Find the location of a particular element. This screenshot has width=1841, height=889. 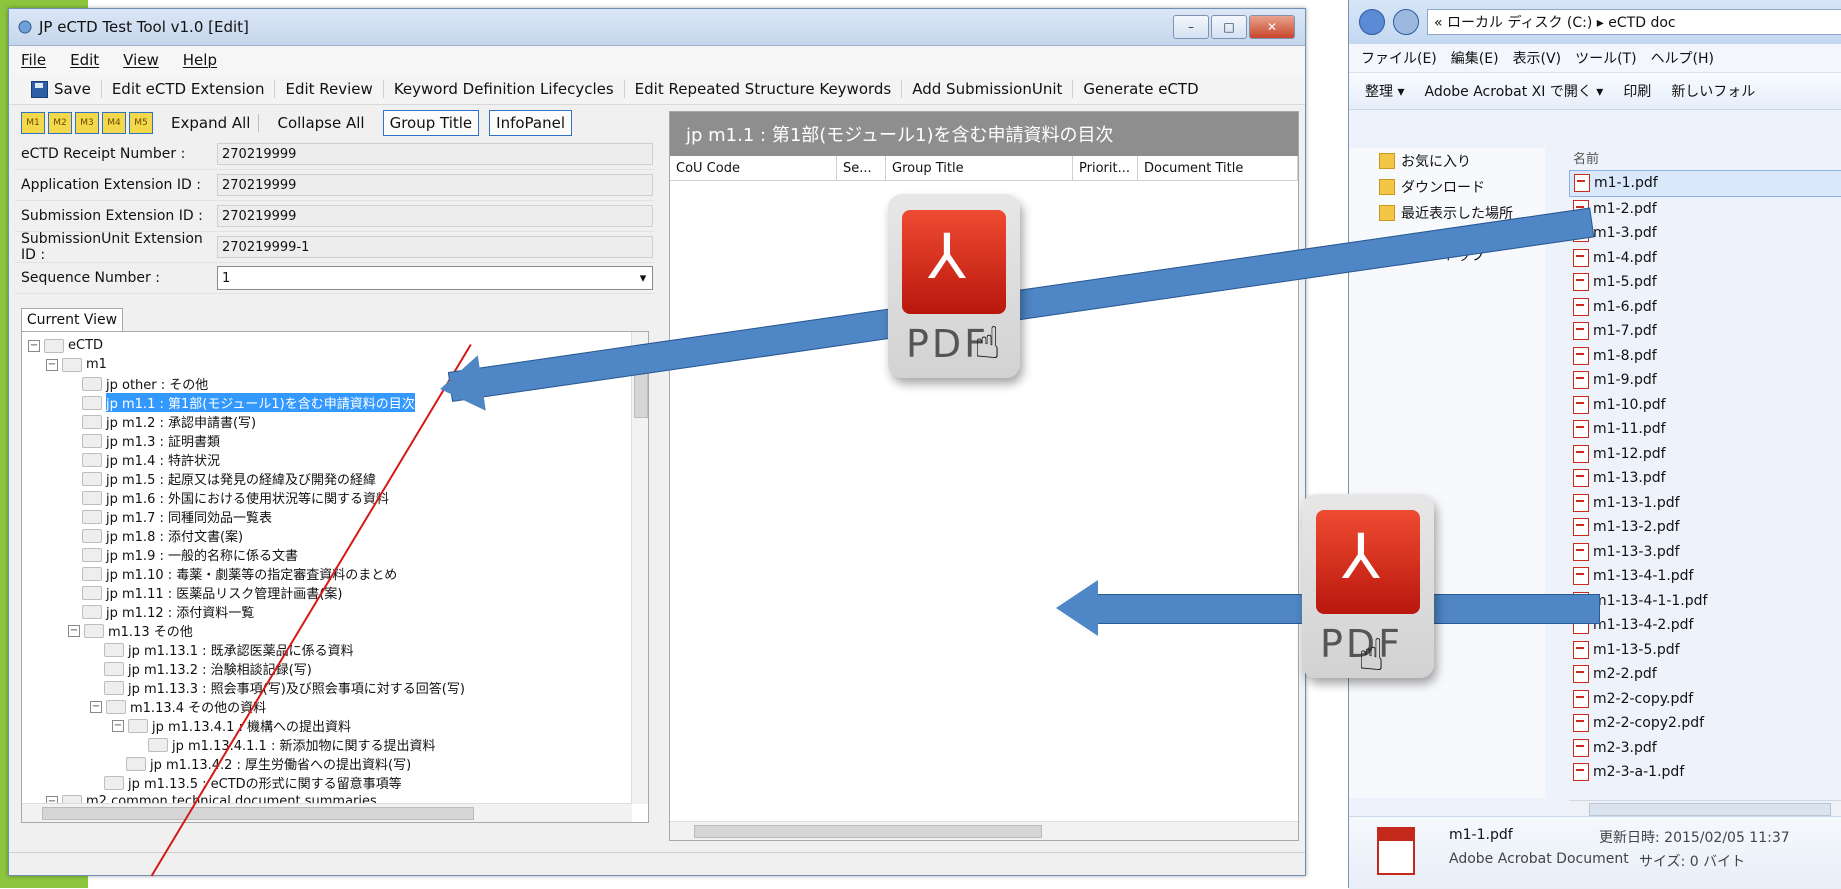

application-extension-field: 270219999 is located at coordinates (435, 185).